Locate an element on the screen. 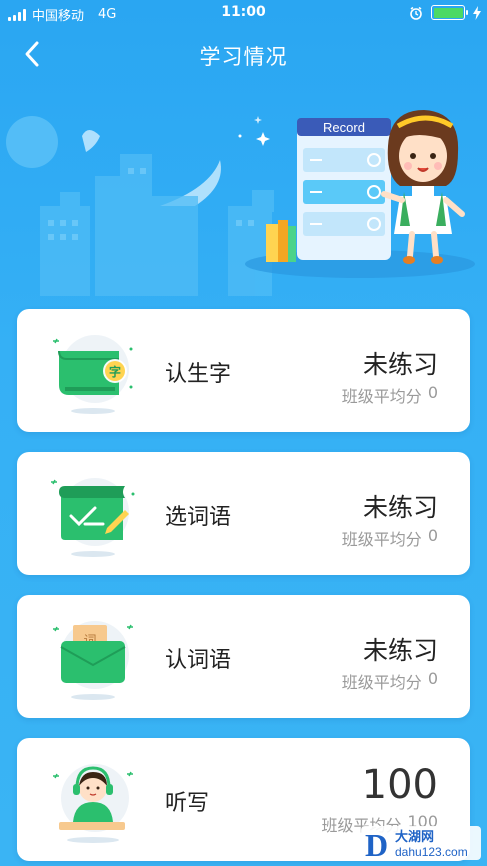 The height and width of the screenshot is (866, 487). charging-icon is located at coordinates (477, 12).